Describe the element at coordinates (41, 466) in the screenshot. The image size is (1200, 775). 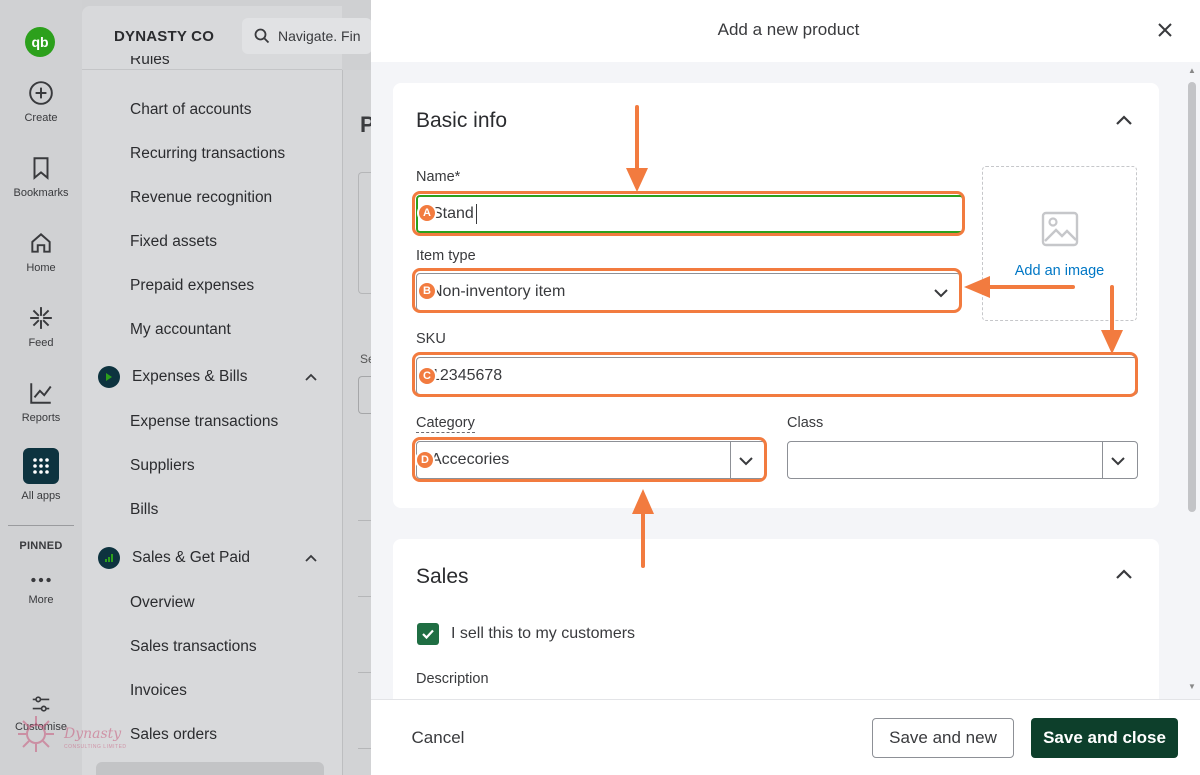
I see `grid-icon` at that location.